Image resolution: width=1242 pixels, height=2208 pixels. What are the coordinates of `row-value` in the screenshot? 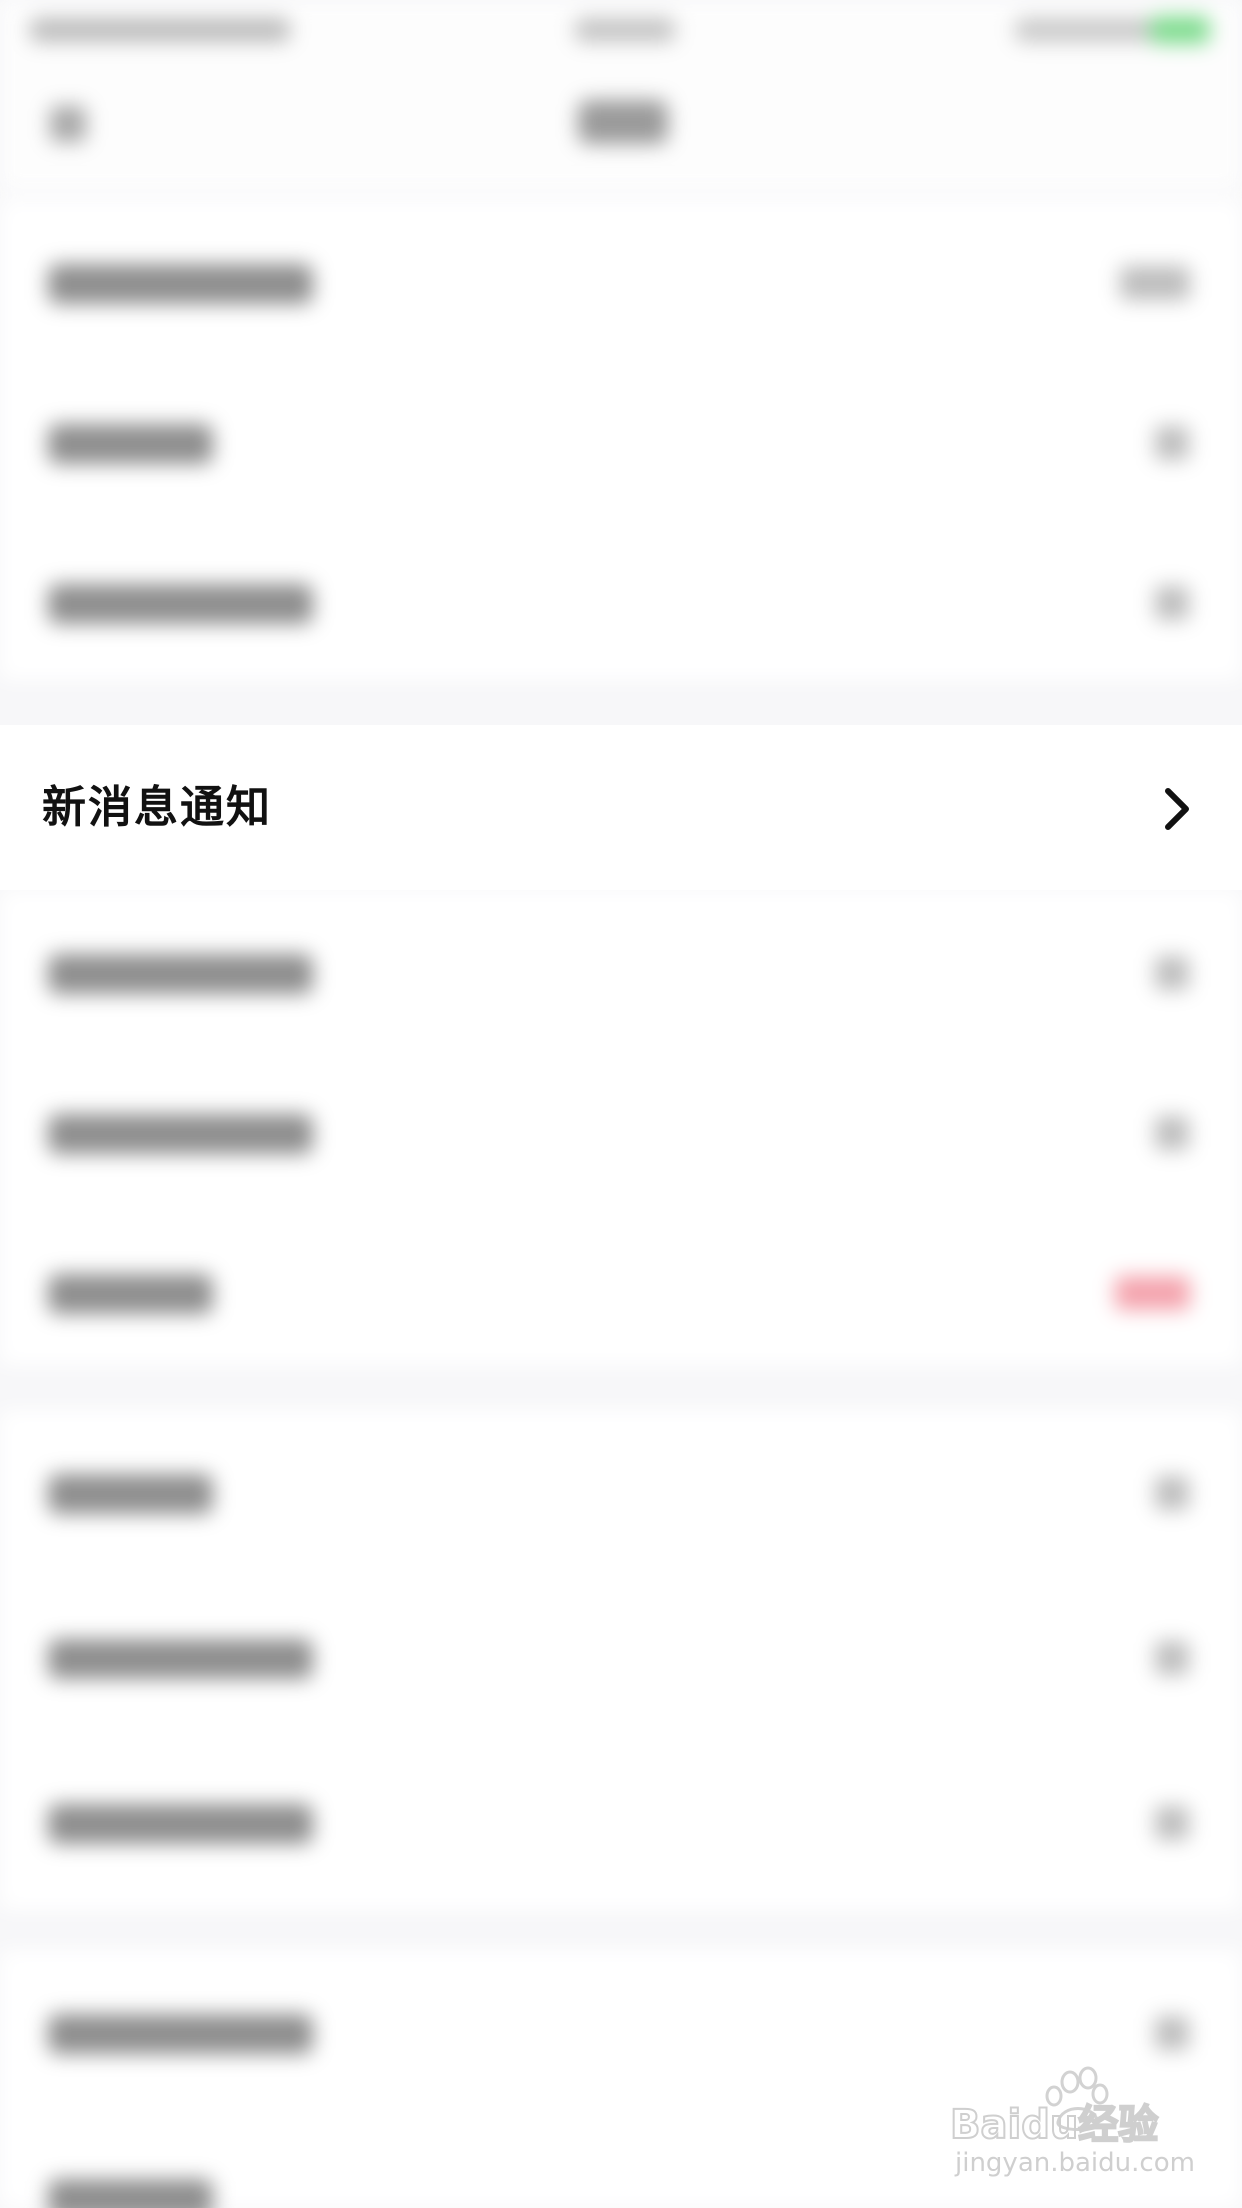 It's located at (1155, 283).